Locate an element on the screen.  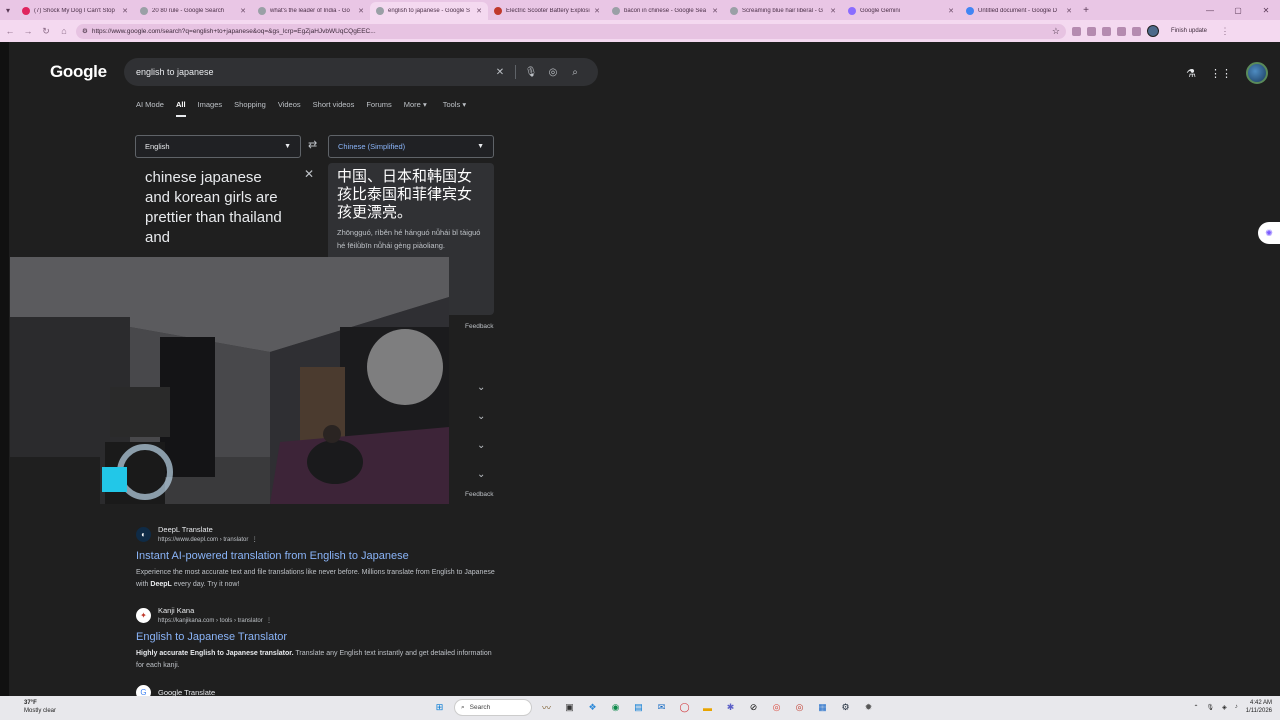
search-box: english to japanese ✕ 🎙 ◎ ⌕ is located at coordinates (361, 72).